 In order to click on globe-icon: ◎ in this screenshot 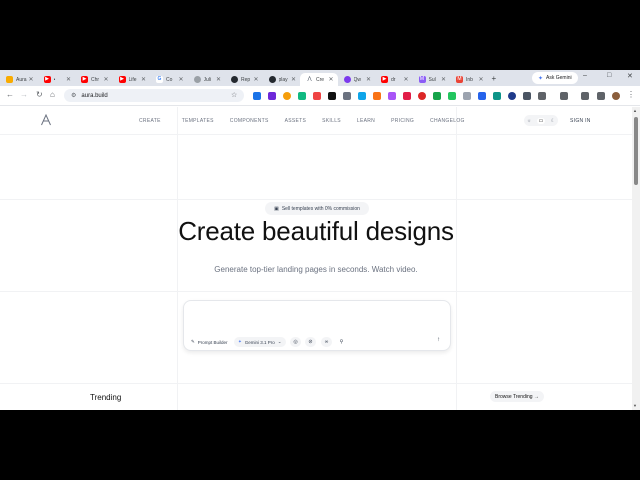, I will do `click(295, 342)`.